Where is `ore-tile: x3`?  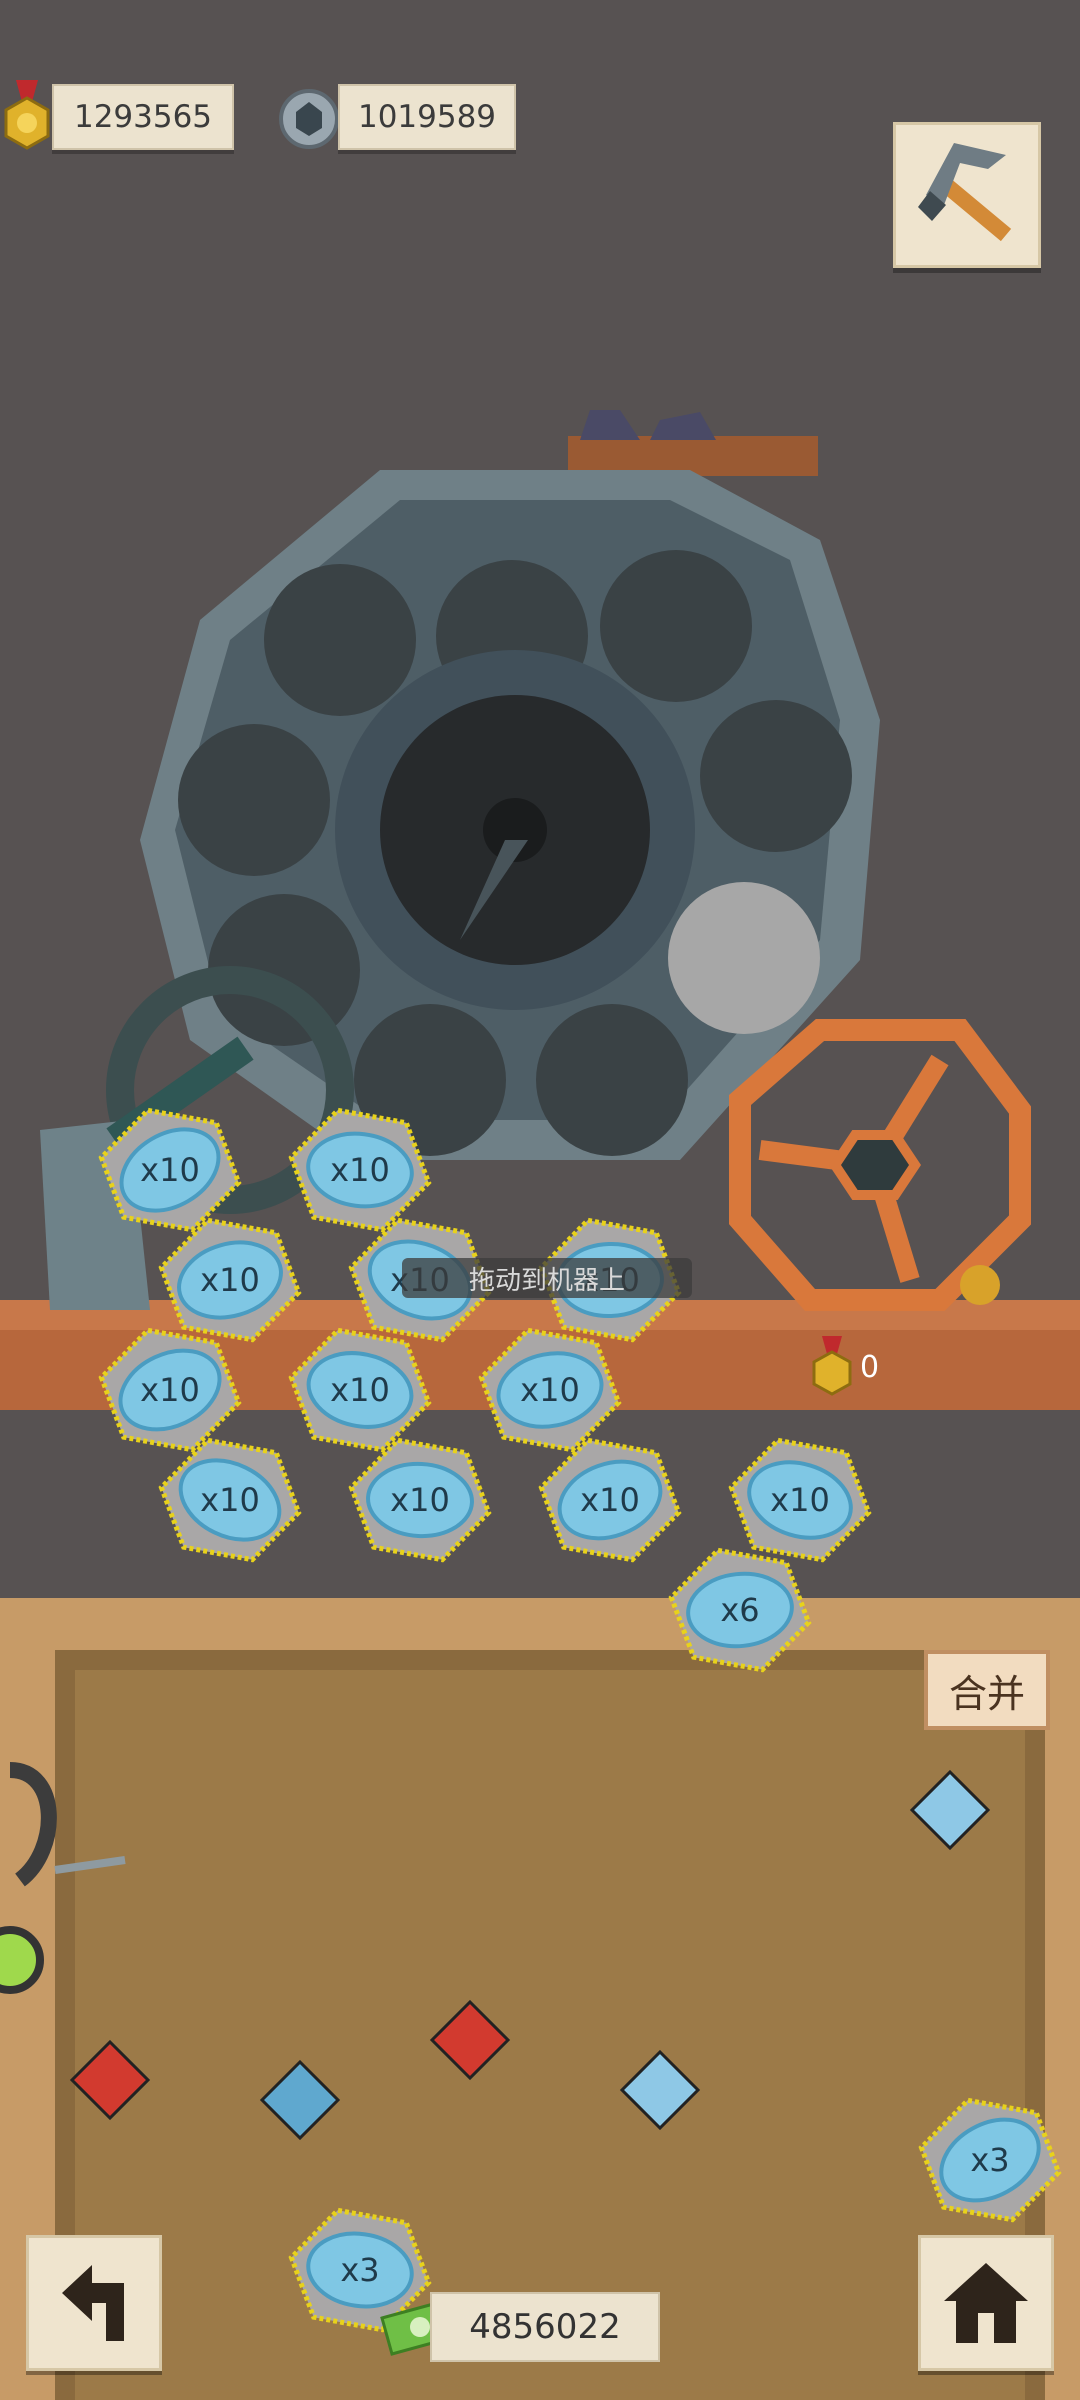
ore-tile: x3 is located at coordinates (990, 2160).